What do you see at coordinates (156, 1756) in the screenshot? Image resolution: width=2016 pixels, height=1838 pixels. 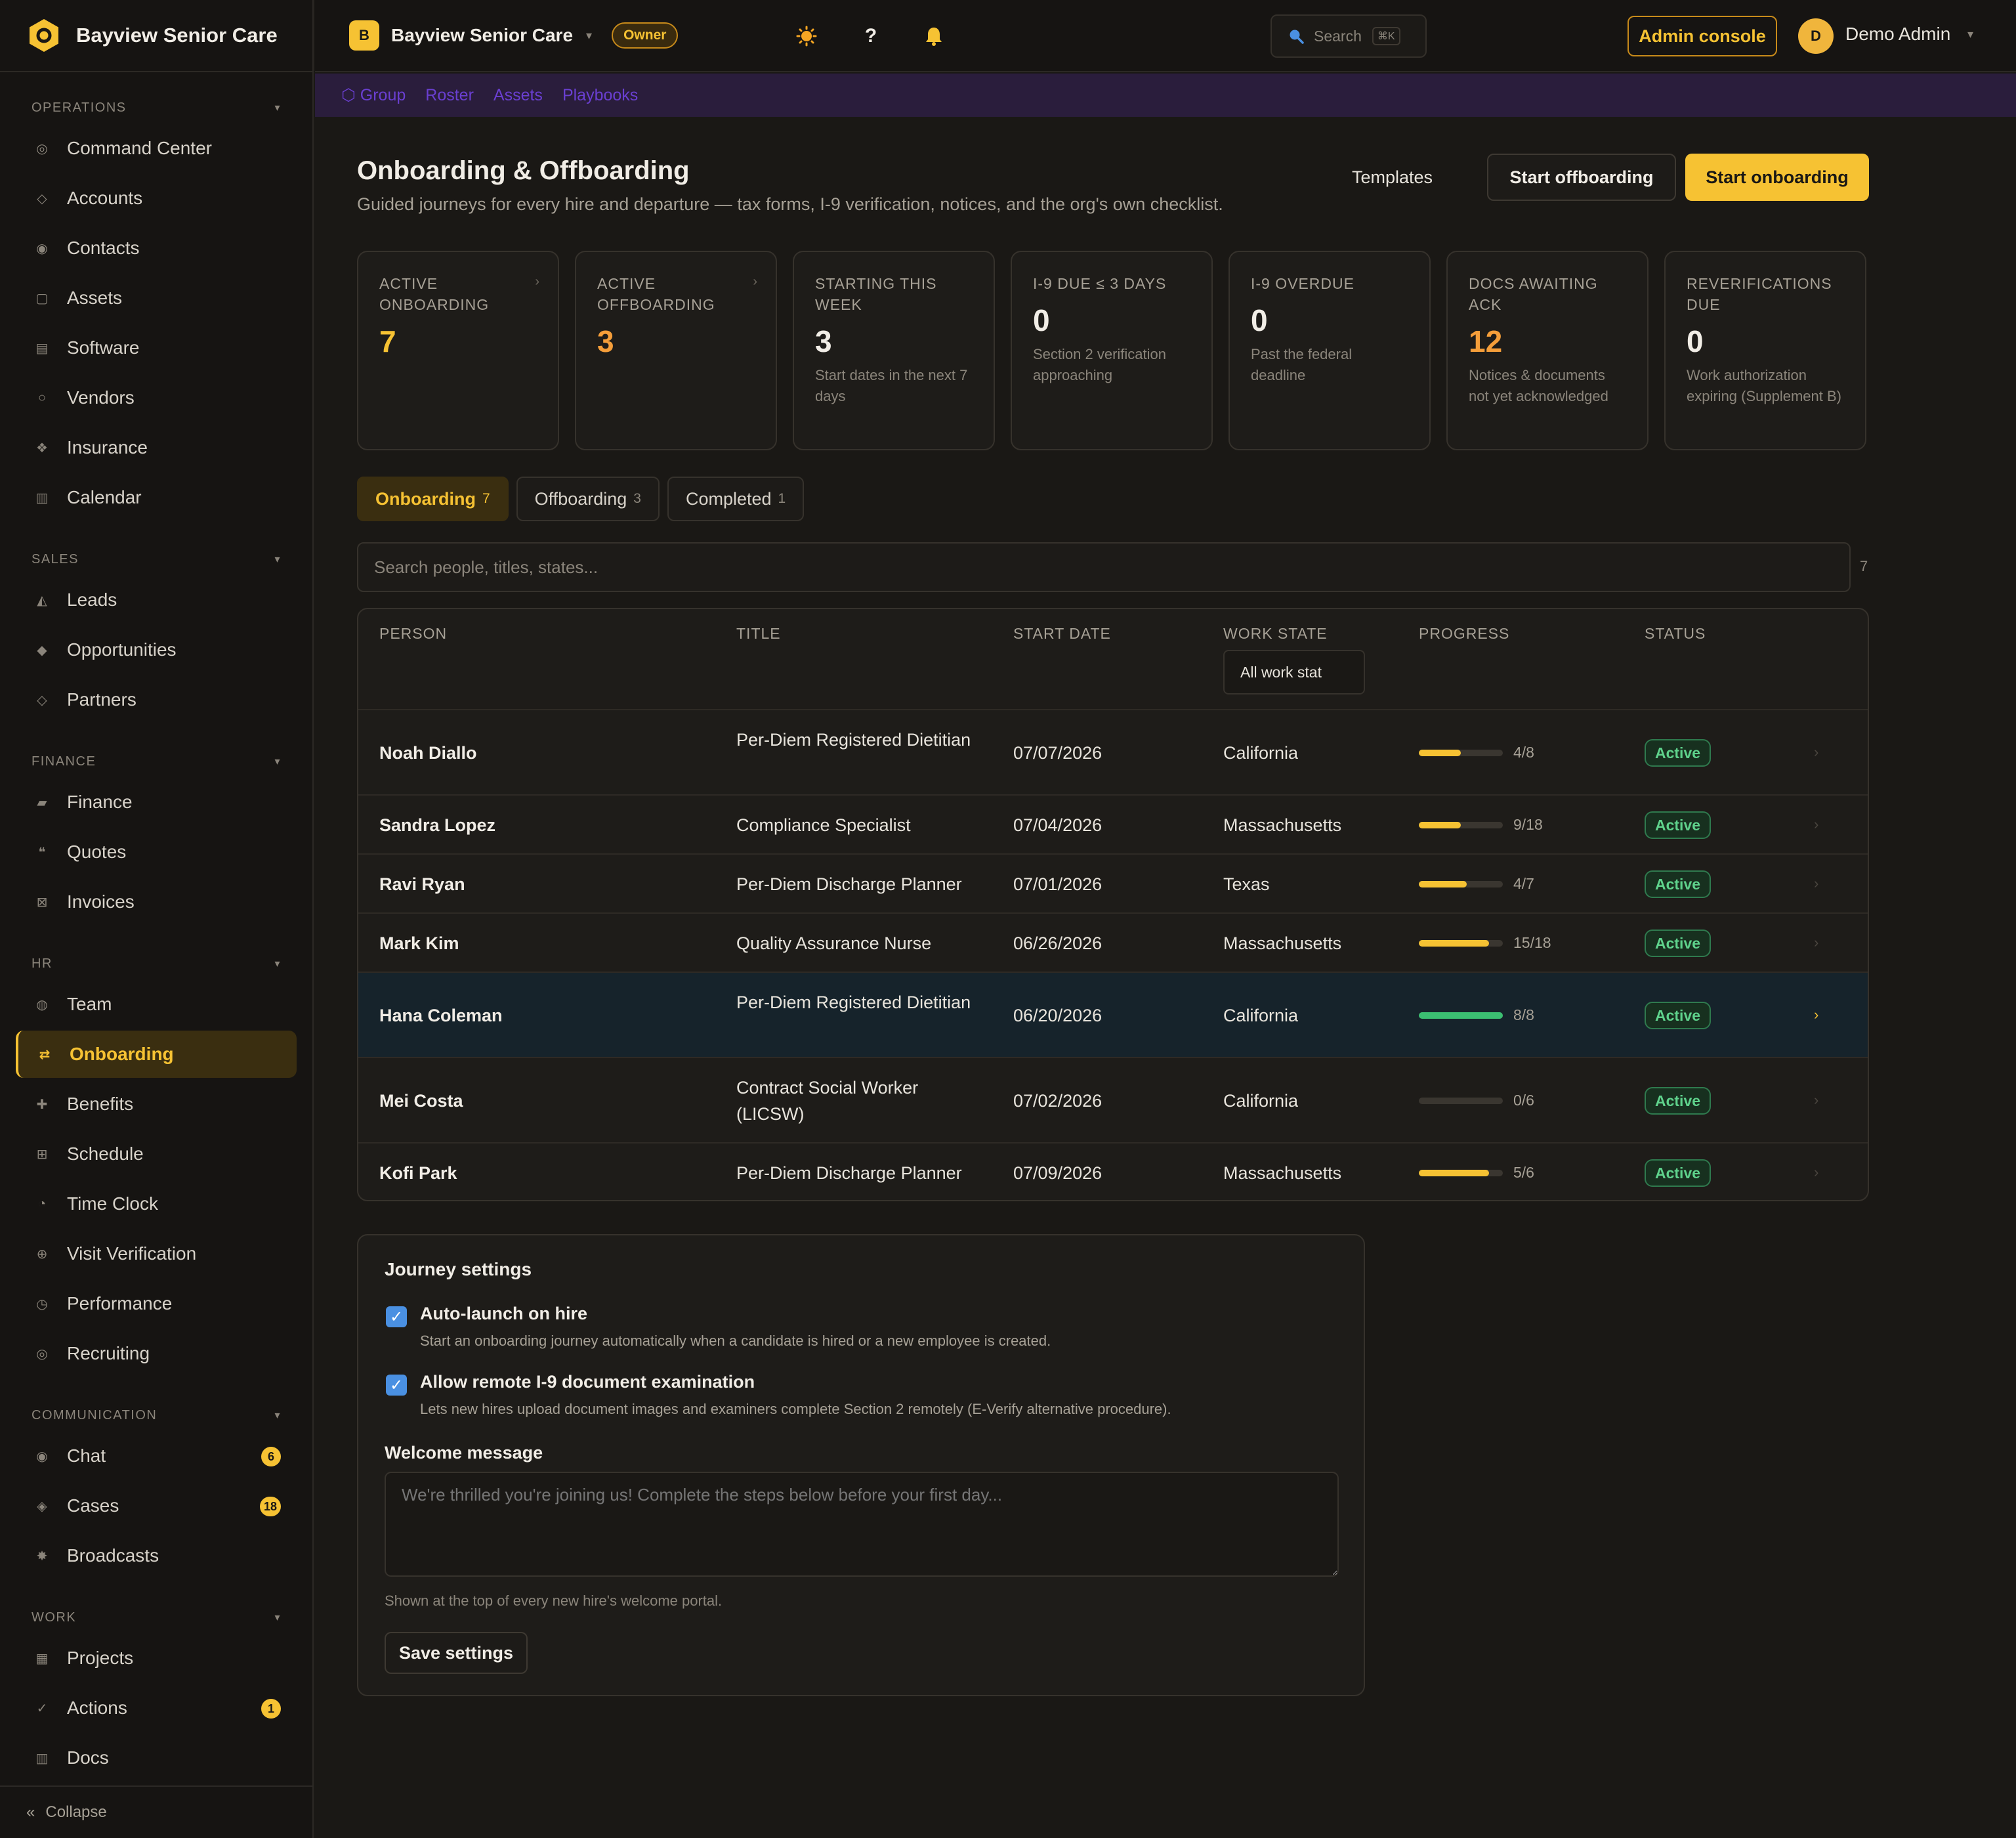 I see `sidebar-item-docs: ▥ Docs` at bounding box center [156, 1756].